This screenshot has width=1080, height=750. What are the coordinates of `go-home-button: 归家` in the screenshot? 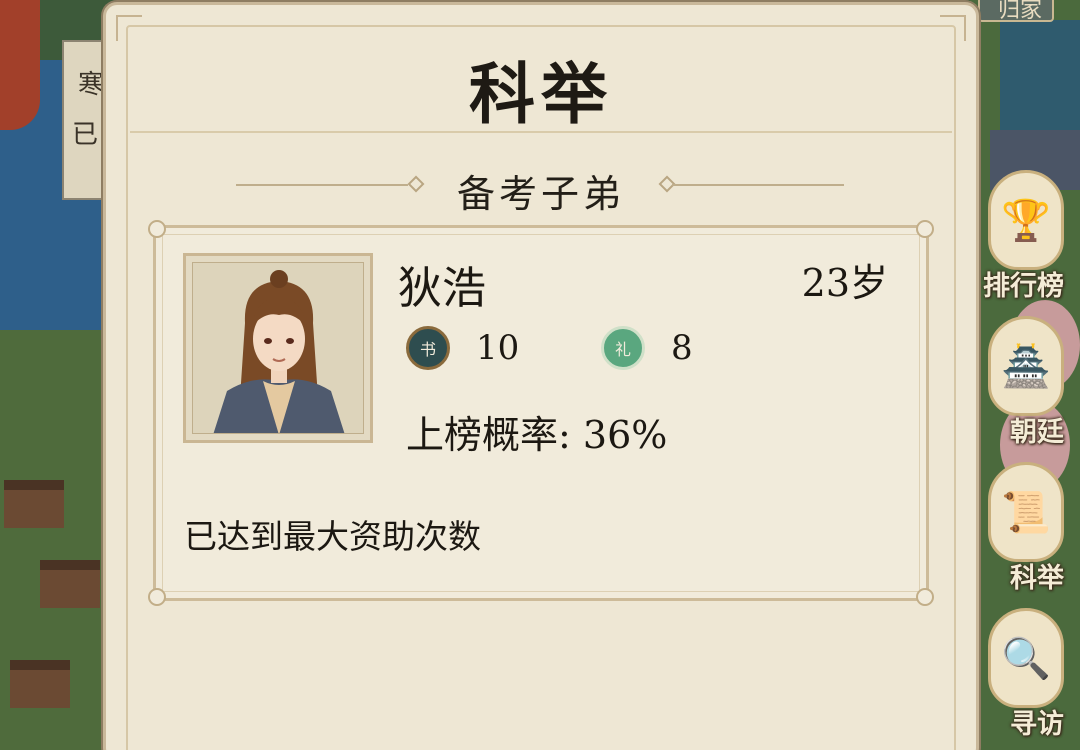 It's located at (1016, 11).